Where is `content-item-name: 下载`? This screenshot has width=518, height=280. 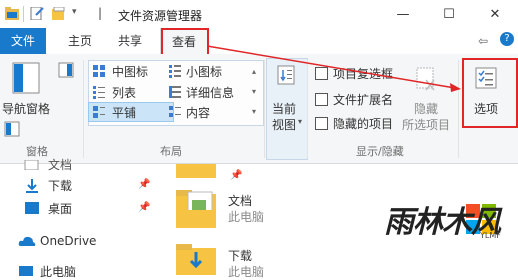 content-item-name: 下载 is located at coordinates (240, 255).